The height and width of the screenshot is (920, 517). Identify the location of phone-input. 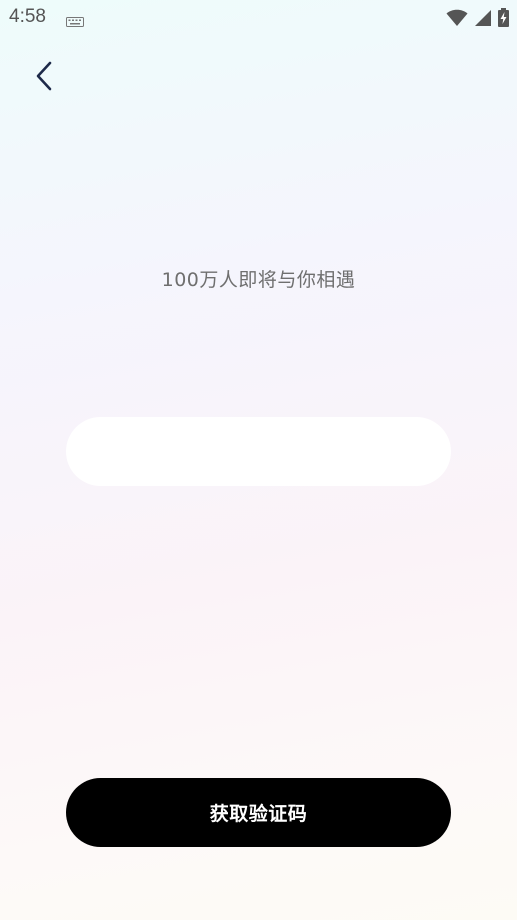
(258, 451).